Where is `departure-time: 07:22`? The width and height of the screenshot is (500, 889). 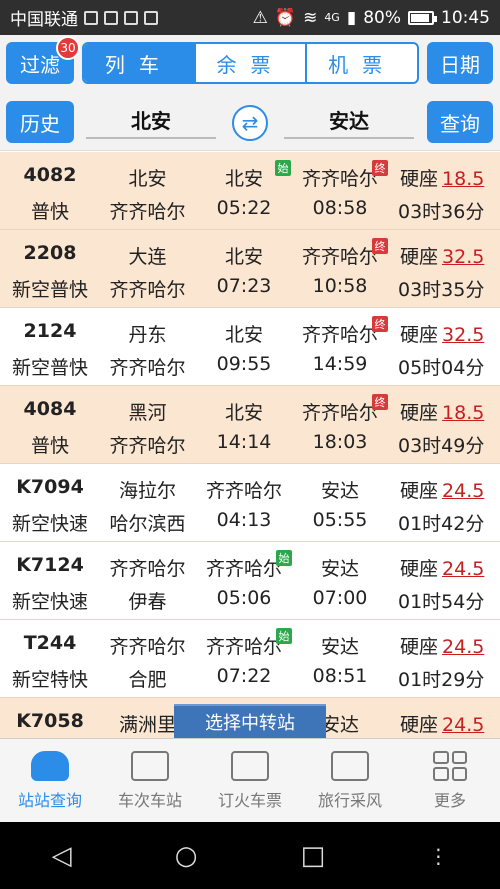
departure-time: 07:22 is located at coordinates (244, 676).